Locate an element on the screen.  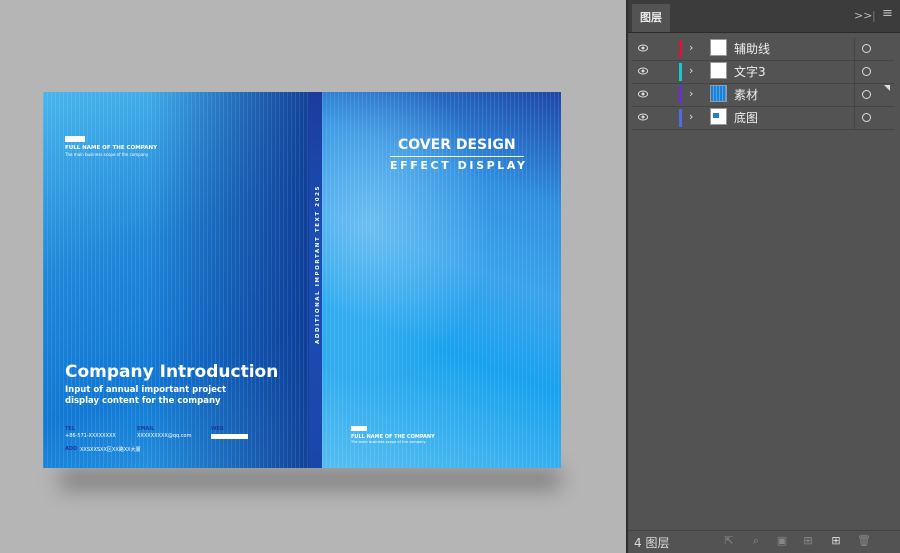
cover-shadow is located at coordinates (310, 479).